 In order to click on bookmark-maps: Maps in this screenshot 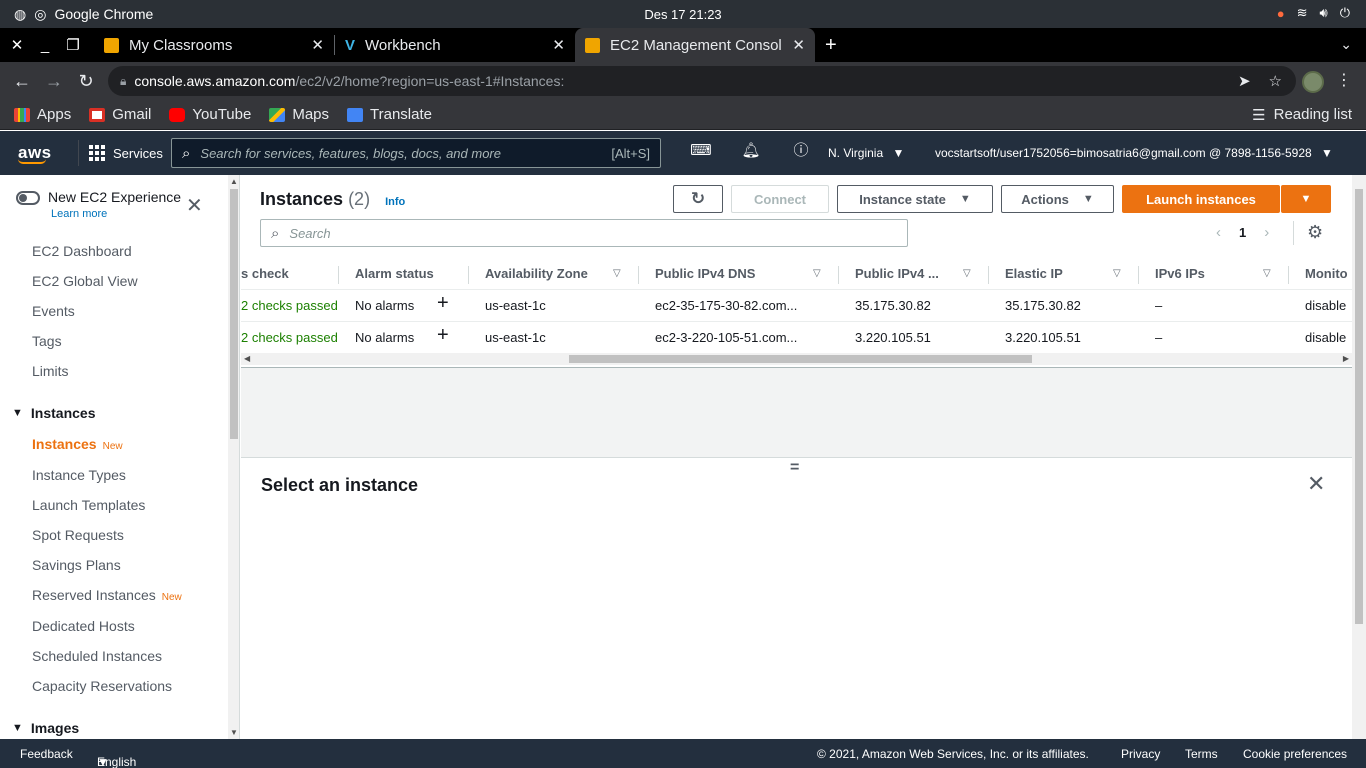, I will do `click(299, 114)`.